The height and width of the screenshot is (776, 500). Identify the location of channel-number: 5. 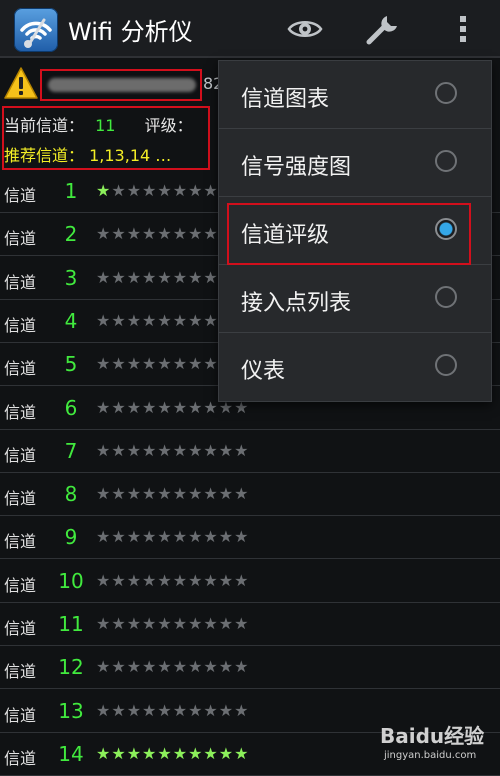
(71, 364).